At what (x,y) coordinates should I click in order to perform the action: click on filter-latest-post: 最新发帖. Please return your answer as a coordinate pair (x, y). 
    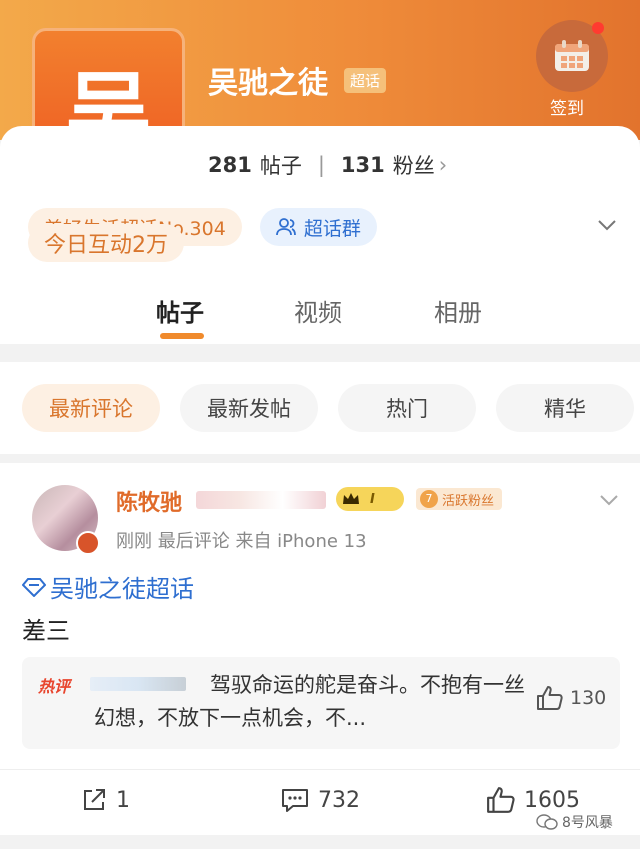
    Looking at the image, I should click on (249, 408).